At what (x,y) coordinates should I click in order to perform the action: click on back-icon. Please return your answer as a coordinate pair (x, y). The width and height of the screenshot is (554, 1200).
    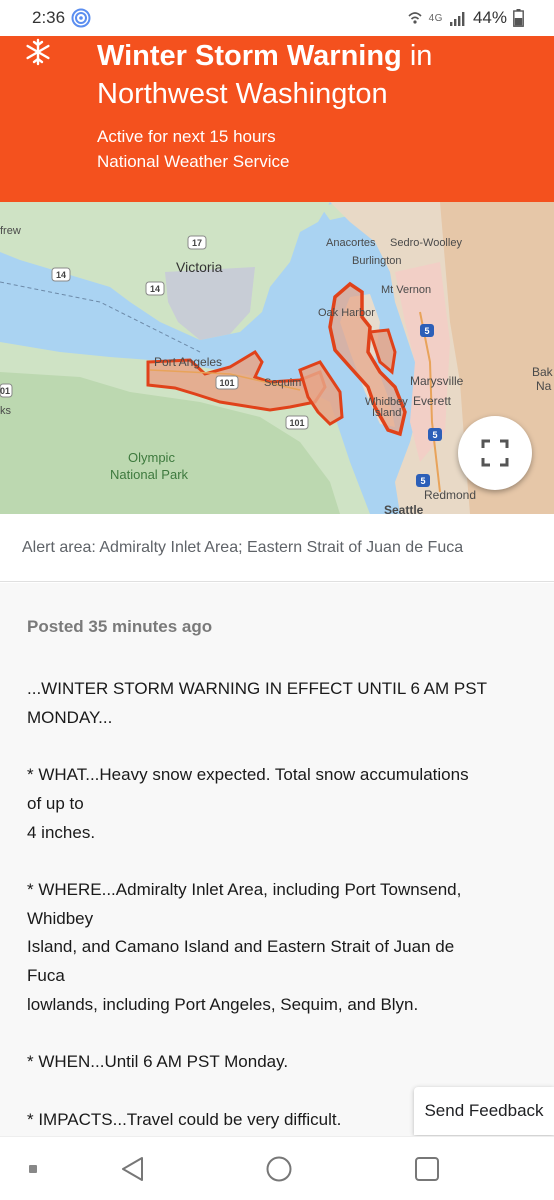
    Looking at the image, I should click on (132, 1169).